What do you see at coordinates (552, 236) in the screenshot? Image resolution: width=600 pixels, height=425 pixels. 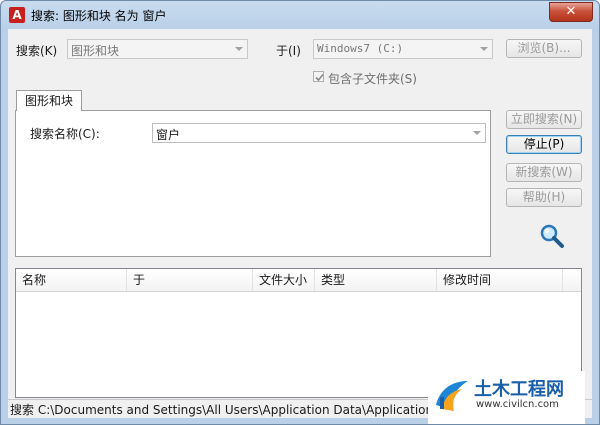 I see `magnifier-icon` at bounding box center [552, 236].